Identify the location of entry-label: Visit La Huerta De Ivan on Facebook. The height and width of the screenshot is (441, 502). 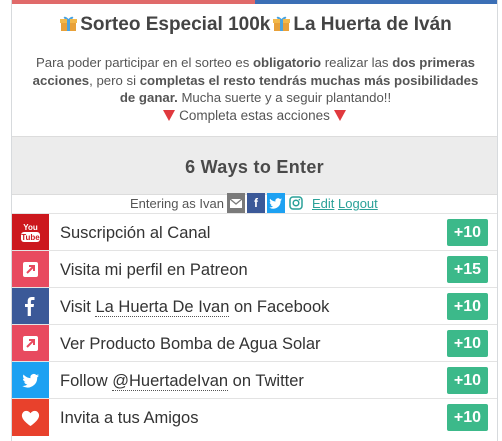
(194, 307).